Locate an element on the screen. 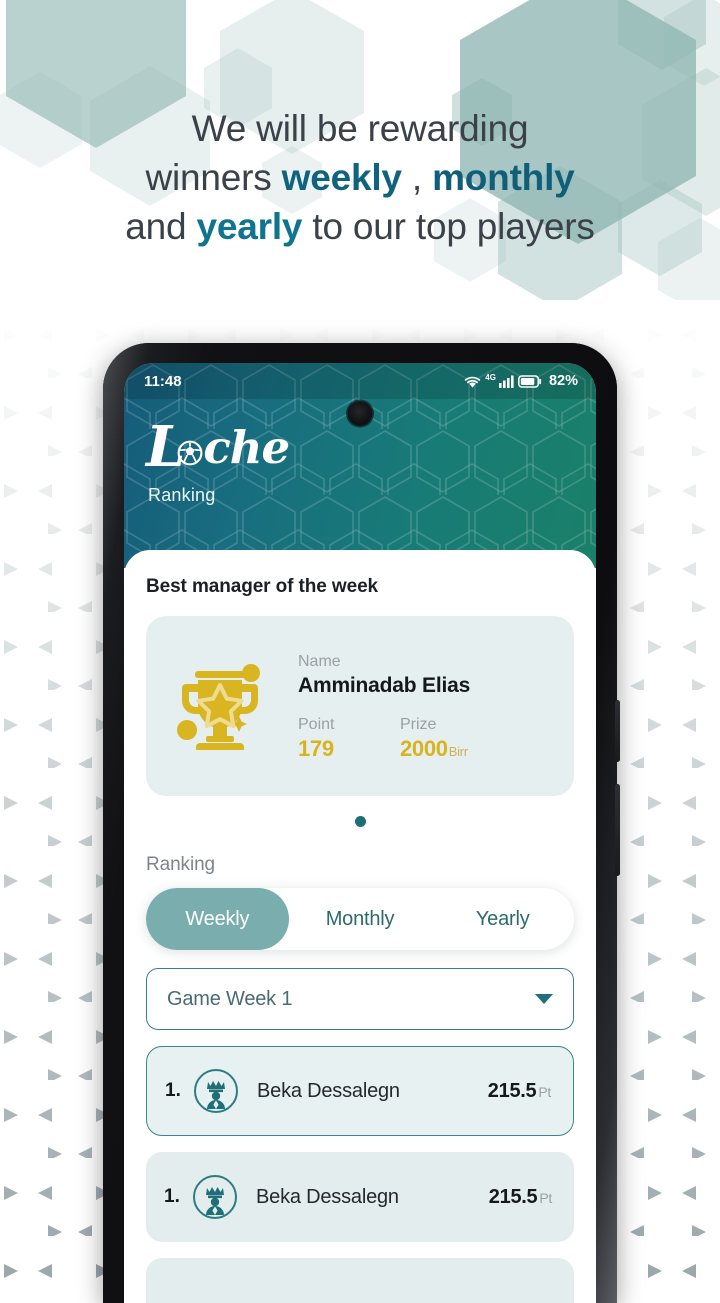 This screenshot has width=720, height=1303. logo-text-che: che is located at coordinates (246, 447).